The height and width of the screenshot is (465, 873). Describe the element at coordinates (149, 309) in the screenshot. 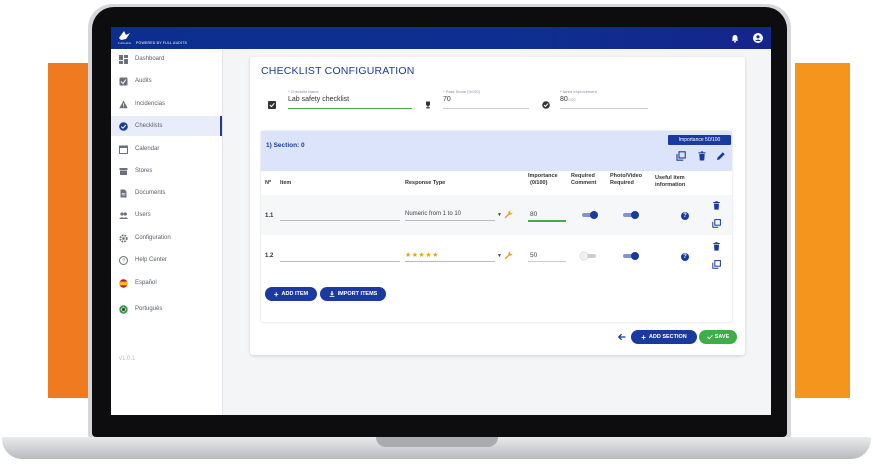

I see `sidebar-item-label: Português` at that location.